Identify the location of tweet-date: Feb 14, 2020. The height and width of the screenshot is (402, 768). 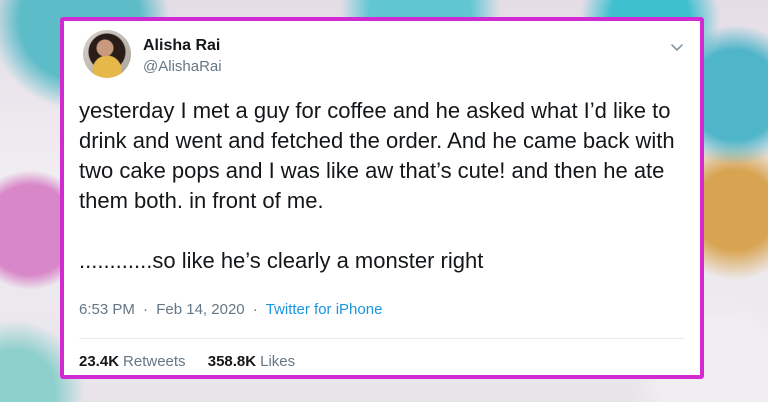
(200, 309).